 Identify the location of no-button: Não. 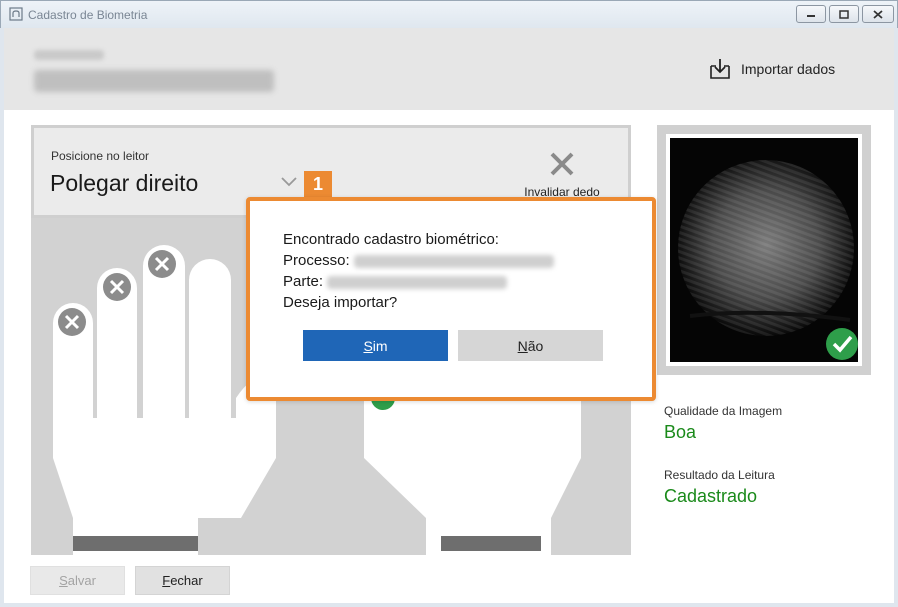
(530, 345).